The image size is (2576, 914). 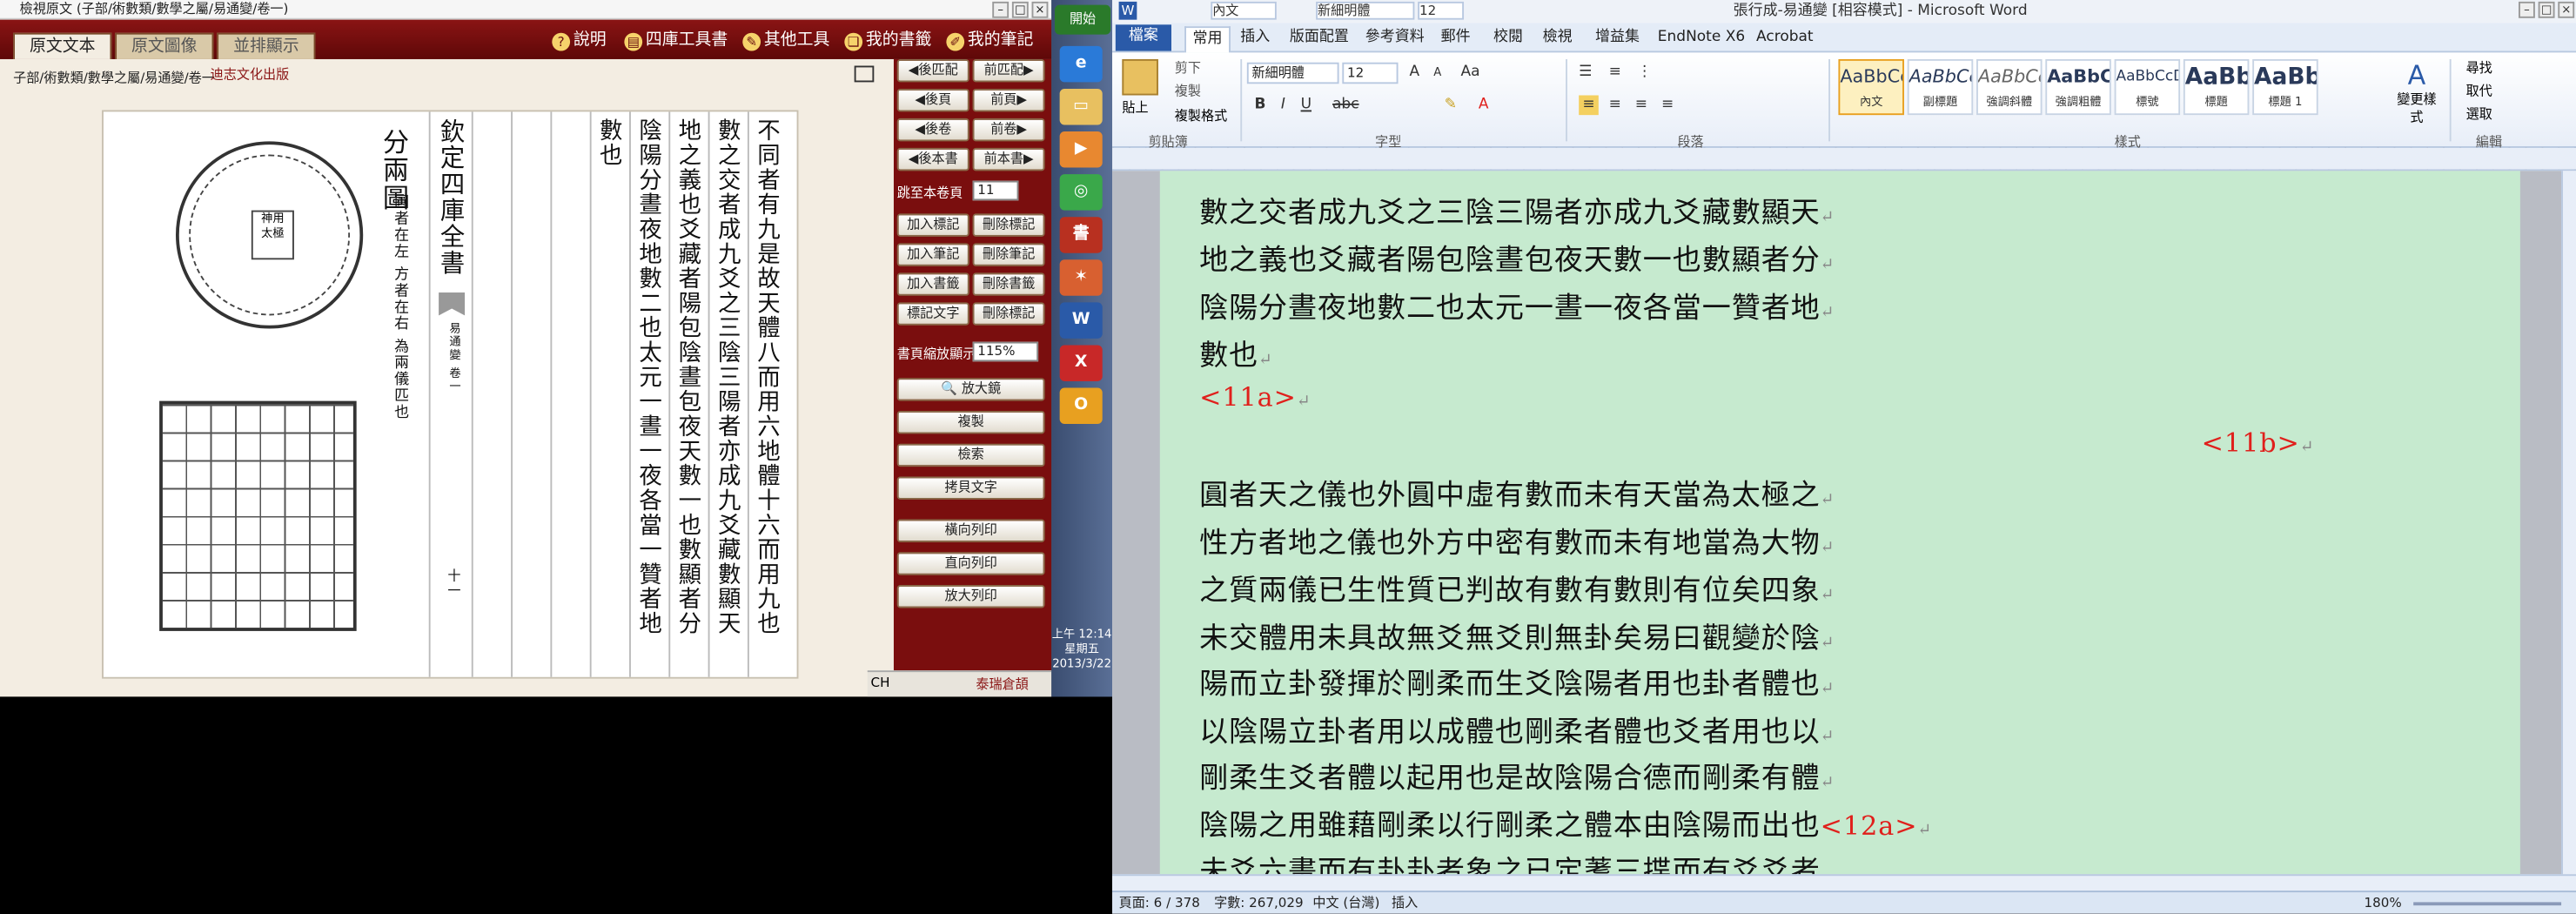 What do you see at coordinates (1008, 225) in the screenshot?
I see `delete-bookmark-button: 刪除標記` at bounding box center [1008, 225].